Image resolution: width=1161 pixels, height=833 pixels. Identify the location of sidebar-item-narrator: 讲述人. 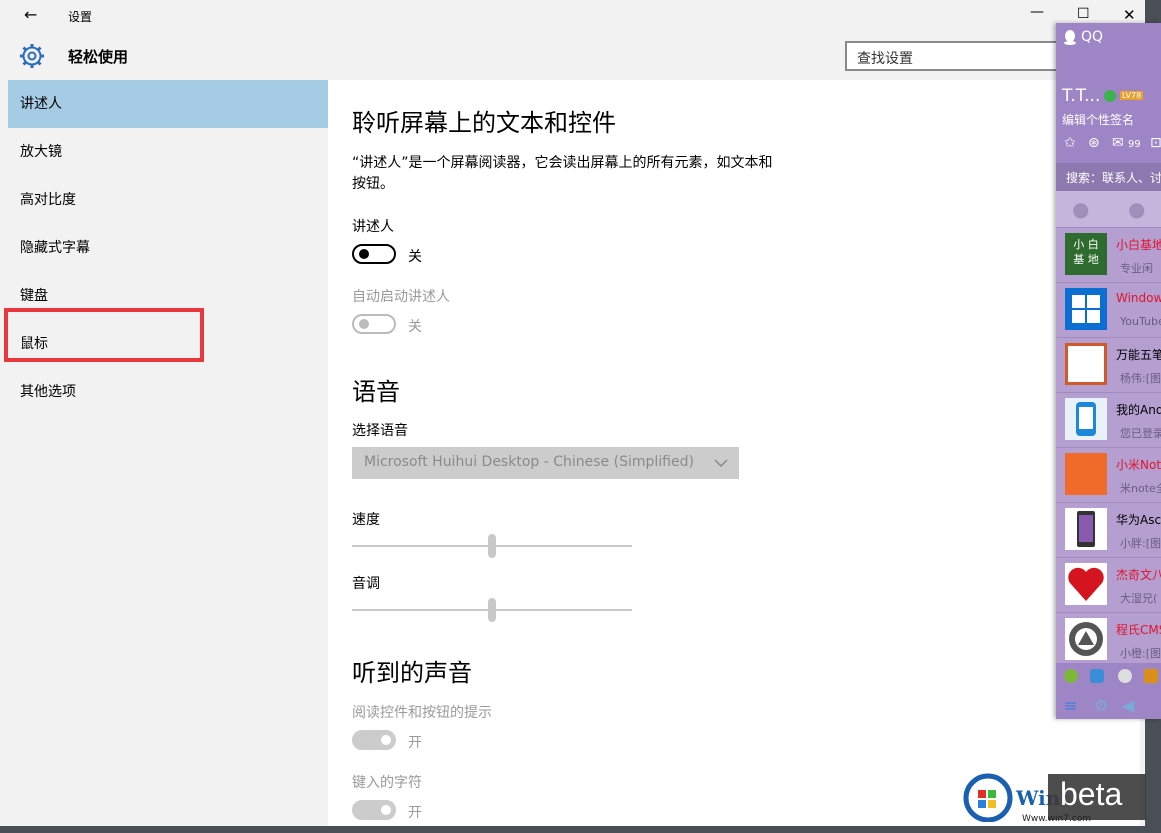
(168, 104).